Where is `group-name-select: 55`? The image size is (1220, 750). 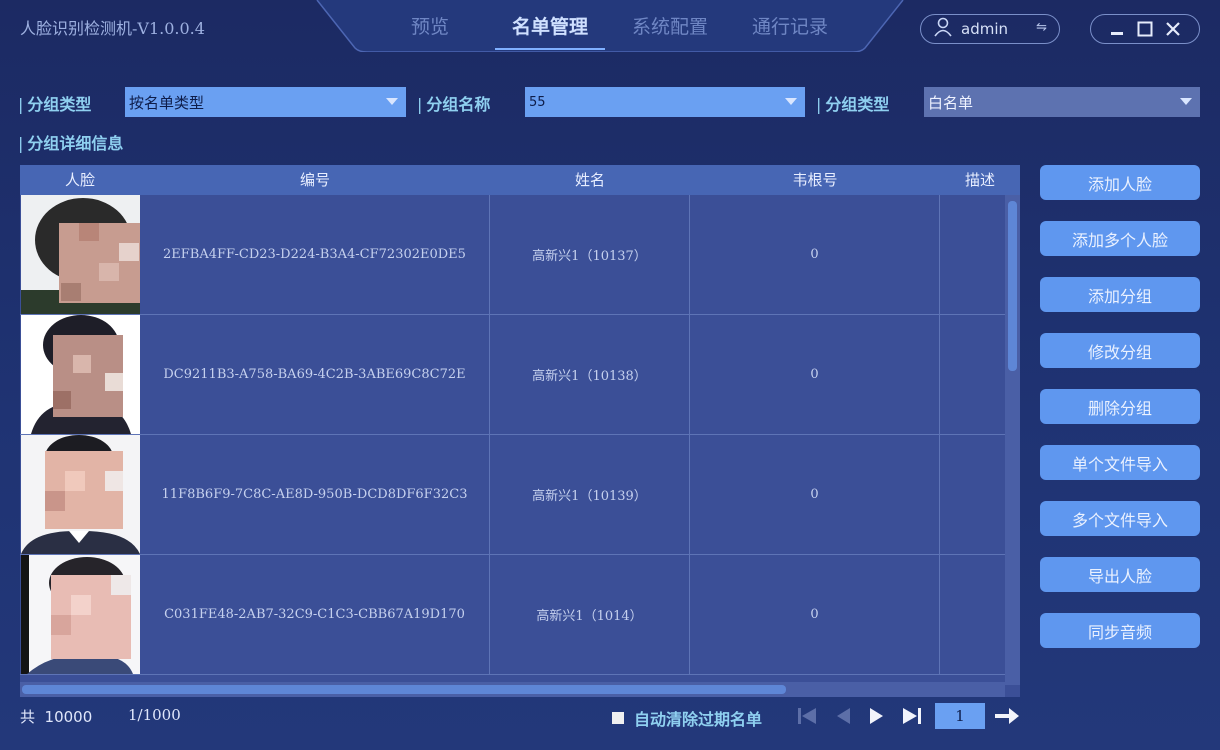
group-name-select: 55 is located at coordinates (665, 102).